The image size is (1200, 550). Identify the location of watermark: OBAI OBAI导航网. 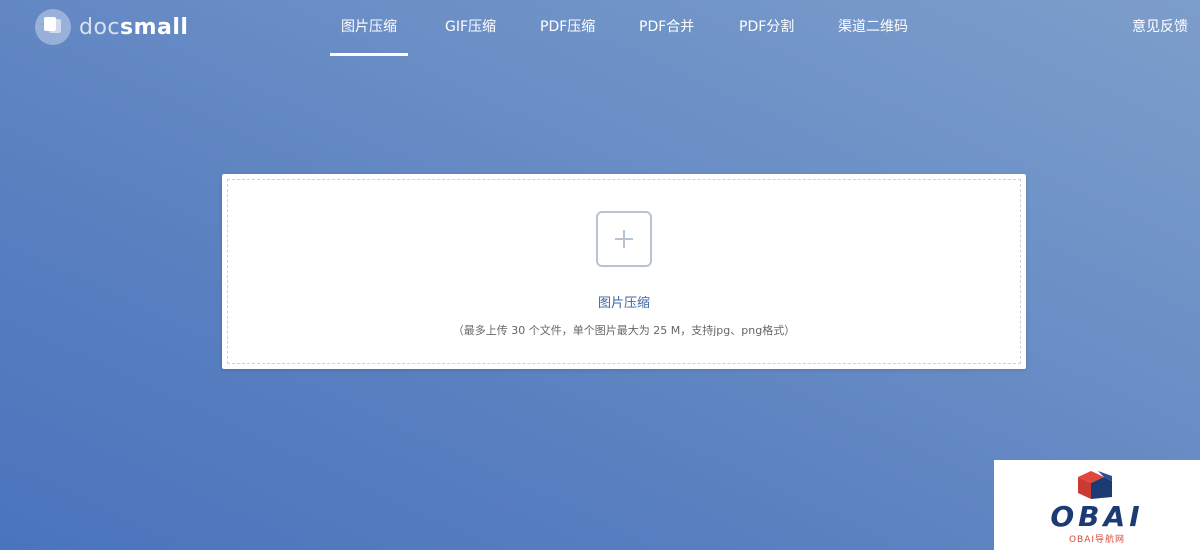
(1097, 505).